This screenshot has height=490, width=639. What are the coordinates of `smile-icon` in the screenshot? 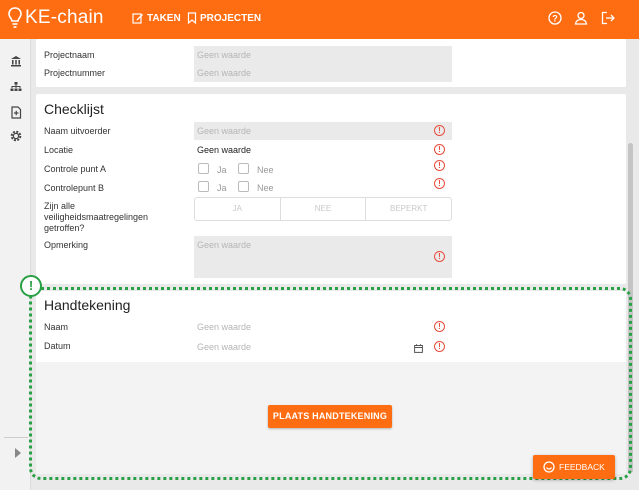 It's located at (549, 467).